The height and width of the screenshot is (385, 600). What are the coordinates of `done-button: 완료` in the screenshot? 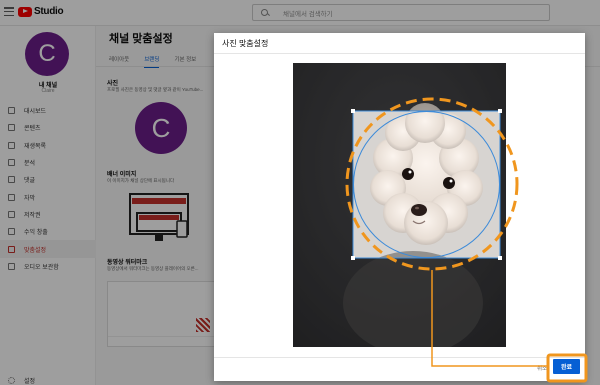 It's located at (566, 366).